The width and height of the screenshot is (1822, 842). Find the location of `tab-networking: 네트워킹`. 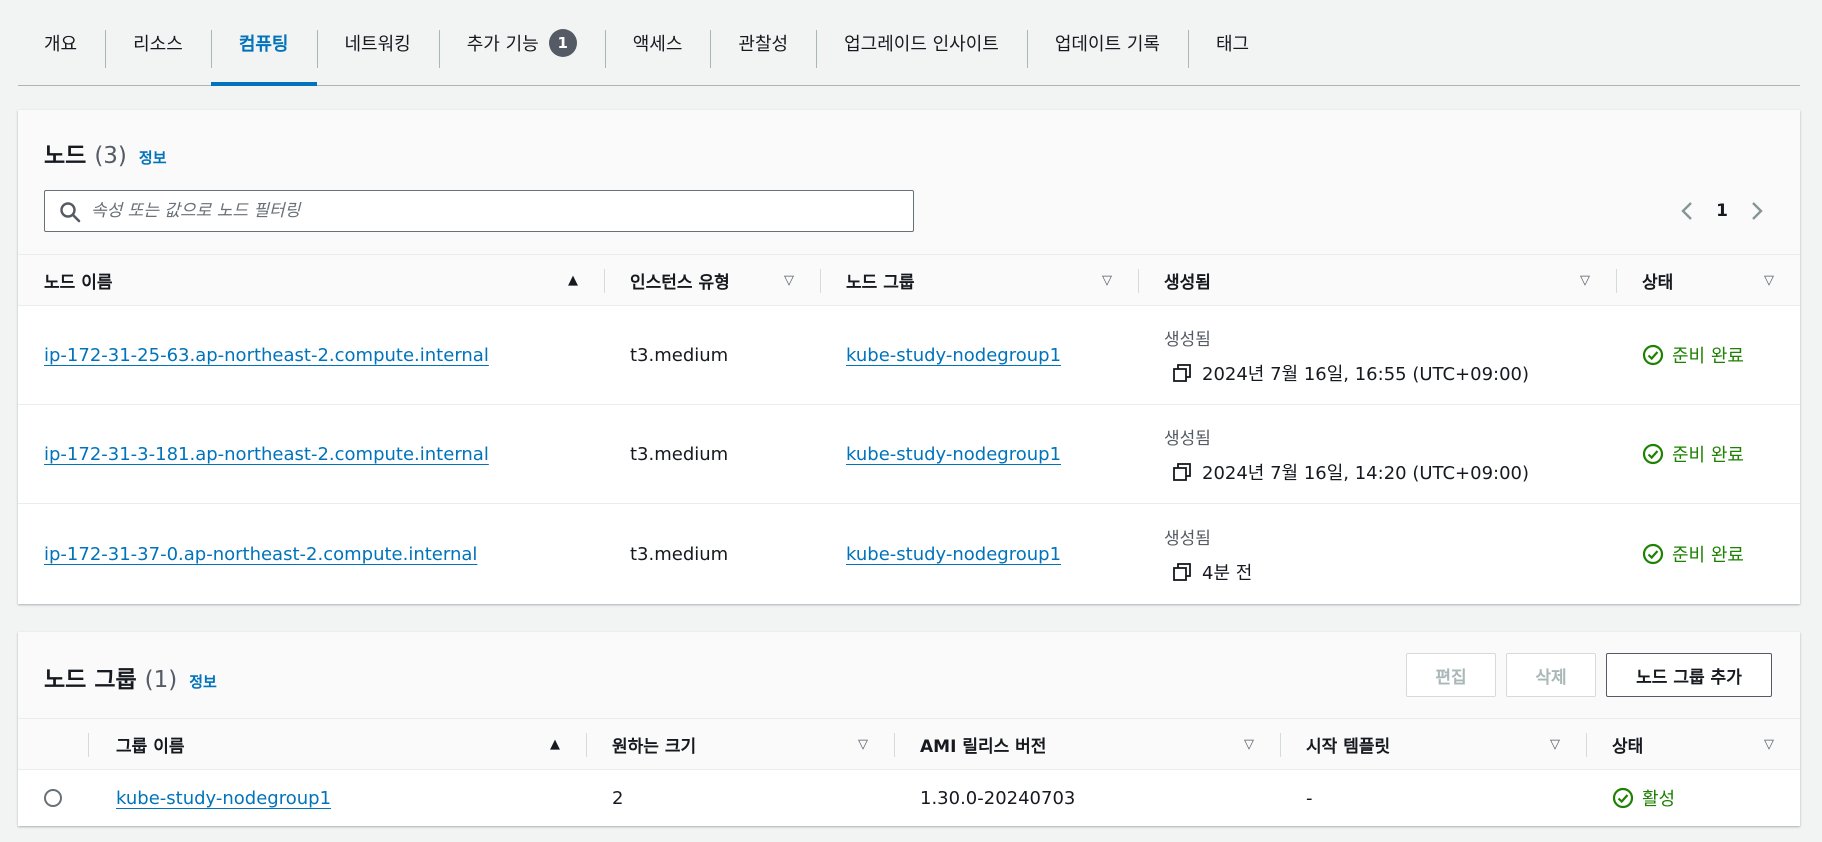

tab-networking: 네트워킹 is located at coordinates (377, 42).